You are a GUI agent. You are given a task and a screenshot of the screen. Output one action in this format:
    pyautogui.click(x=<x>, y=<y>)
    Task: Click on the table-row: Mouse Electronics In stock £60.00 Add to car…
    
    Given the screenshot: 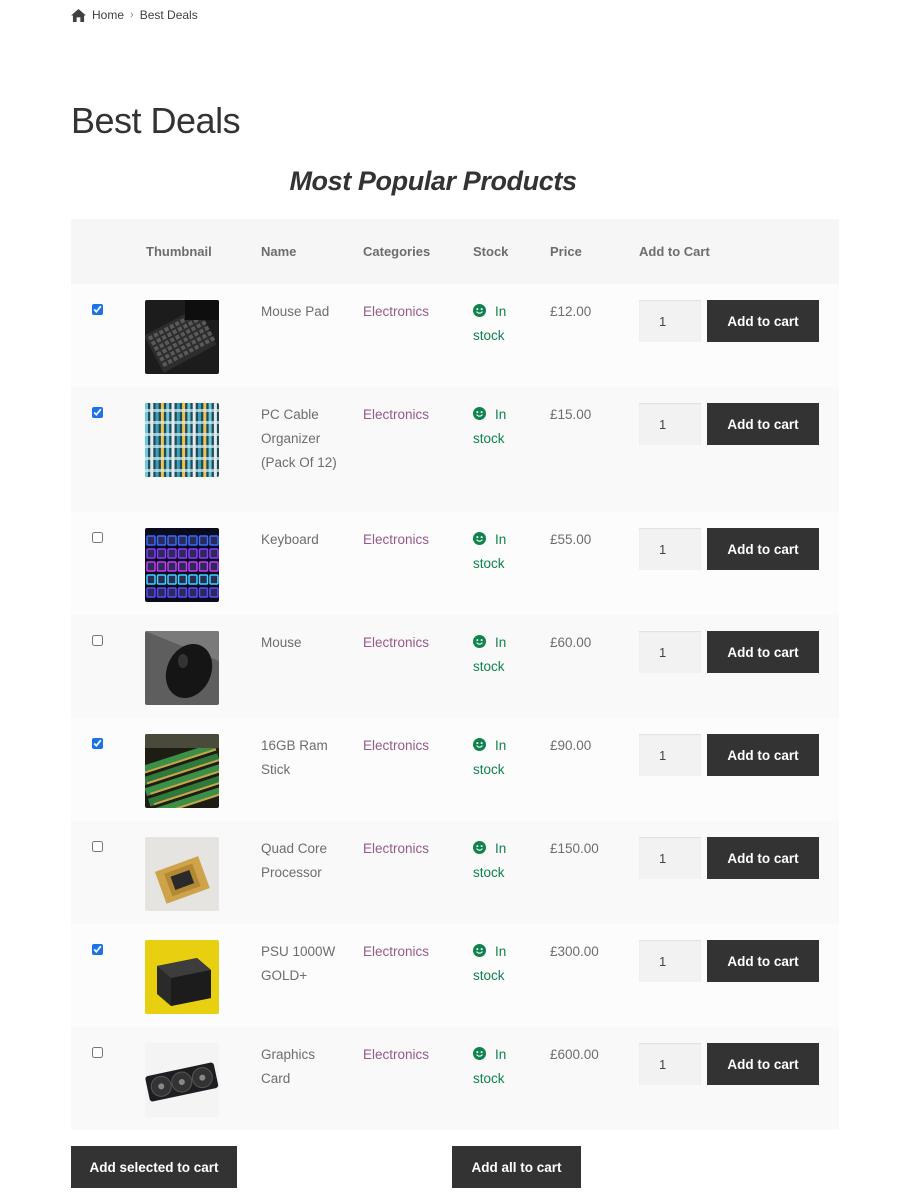 What is the action you would take?
    pyautogui.click(x=455, y=666)
    